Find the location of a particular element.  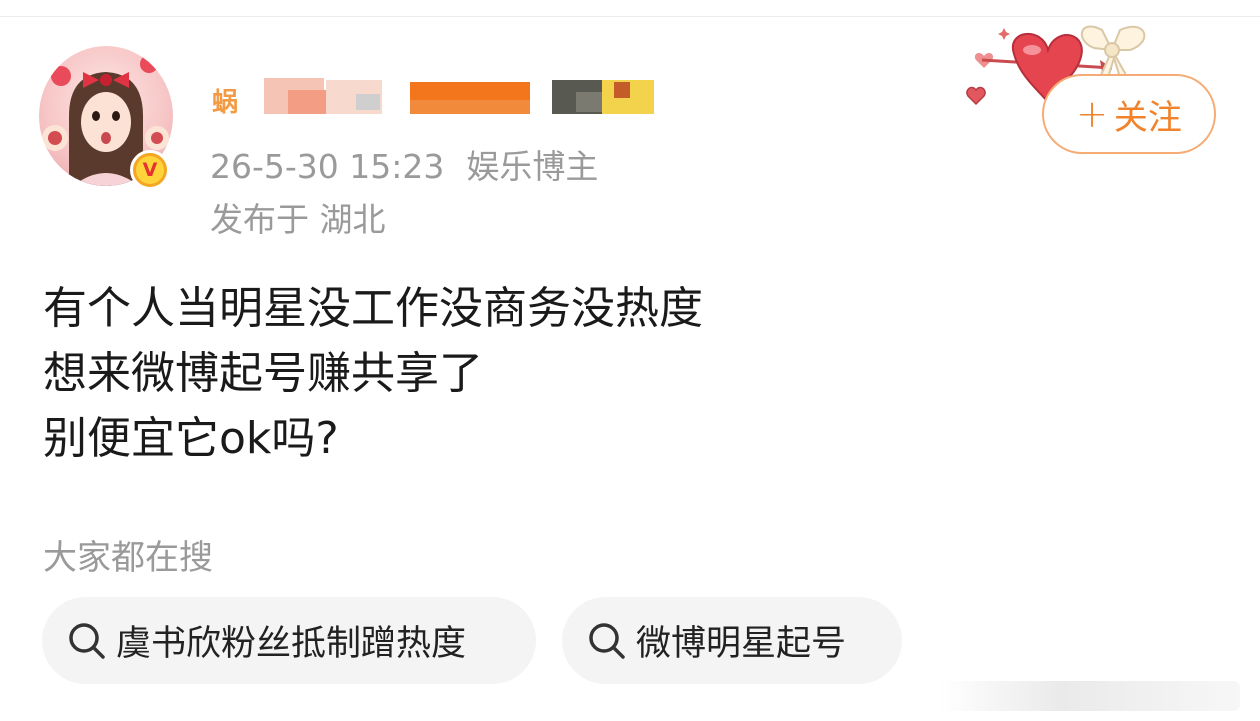

follow-button-label: 关注 is located at coordinates (1147, 117).